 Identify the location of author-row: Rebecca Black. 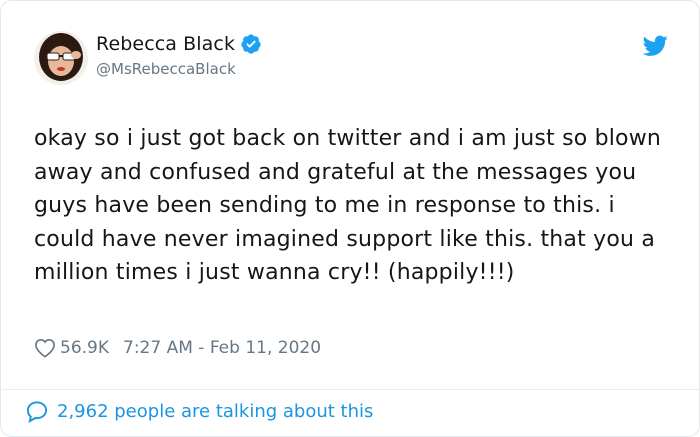
(179, 44).